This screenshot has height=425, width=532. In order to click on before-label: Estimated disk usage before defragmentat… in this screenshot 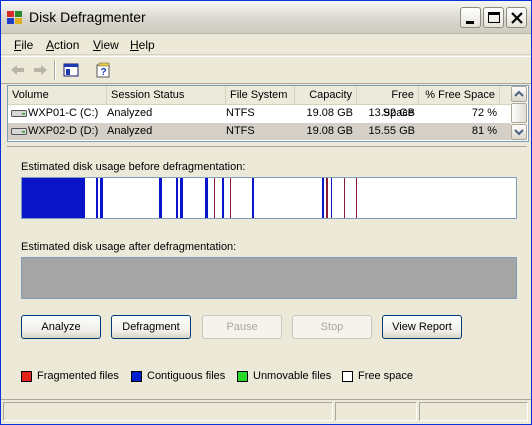, I will do `click(133, 167)`.